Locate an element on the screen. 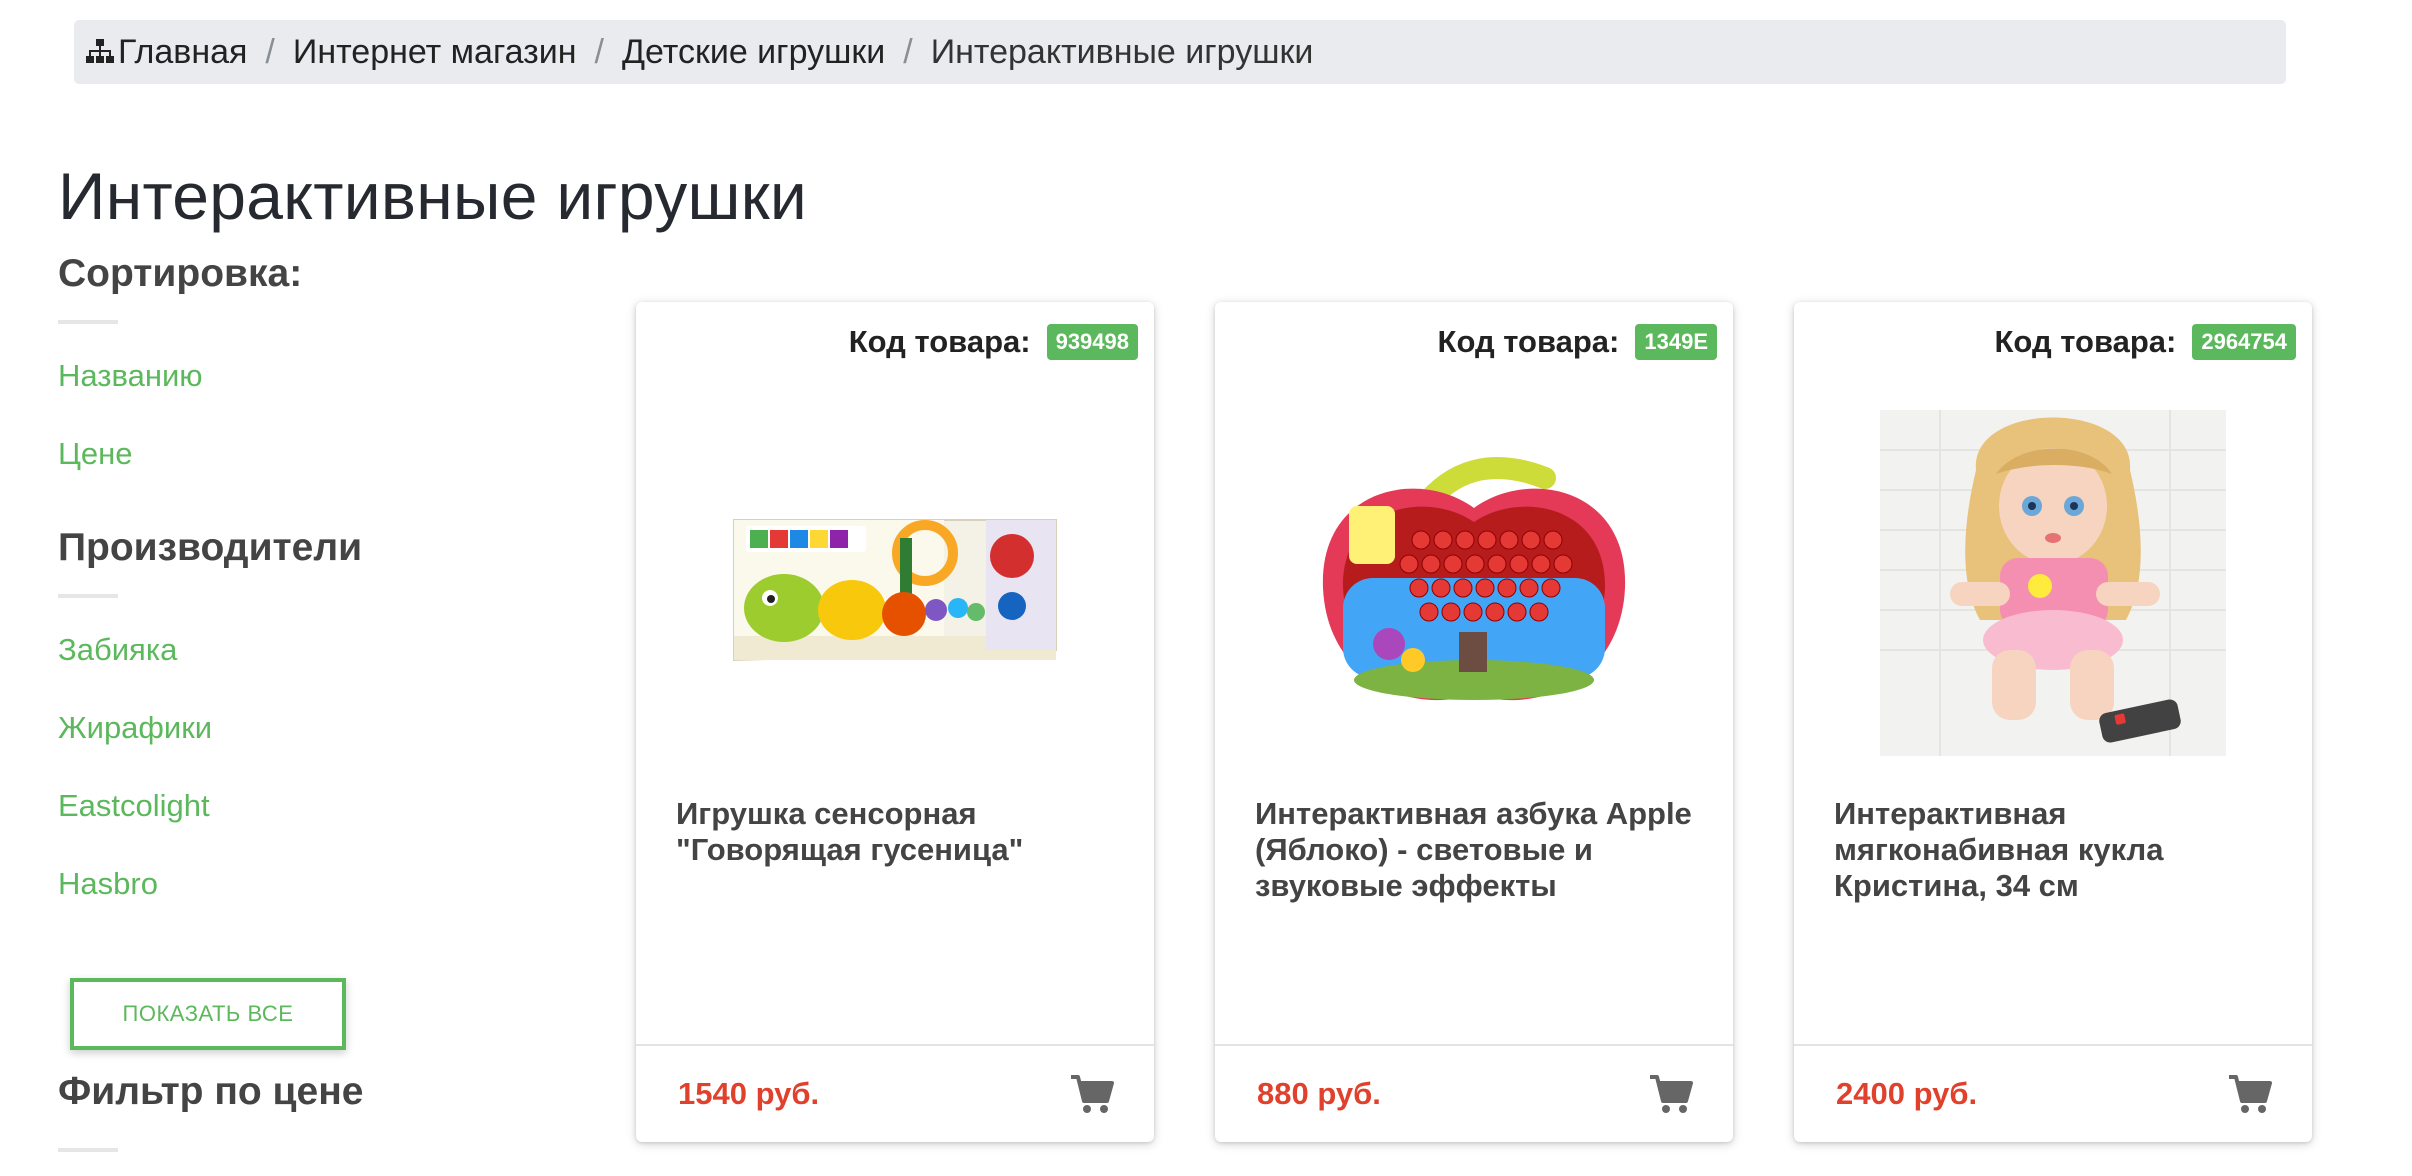  product-footer: 2400 руб. is located at coordinates (2053, 1093).